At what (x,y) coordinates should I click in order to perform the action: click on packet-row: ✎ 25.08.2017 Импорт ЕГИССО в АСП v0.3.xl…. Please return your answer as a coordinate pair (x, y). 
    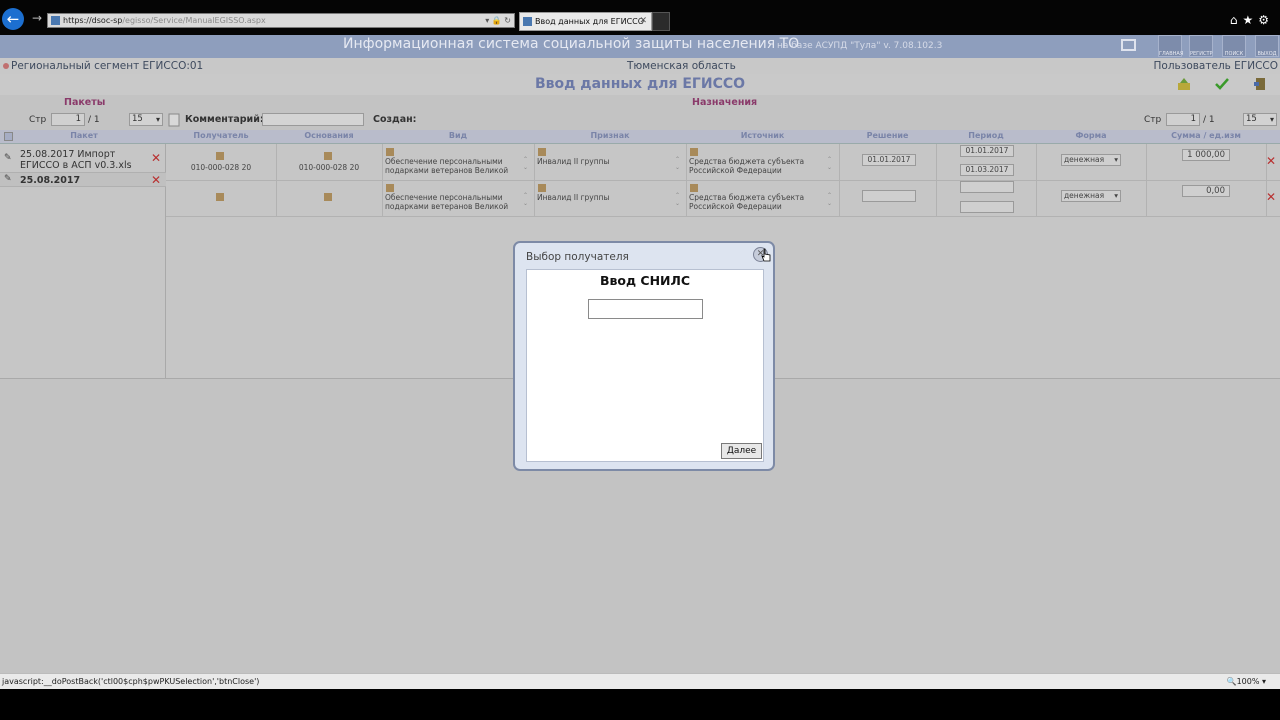
    Looking at the image, I should click on (83, 158).